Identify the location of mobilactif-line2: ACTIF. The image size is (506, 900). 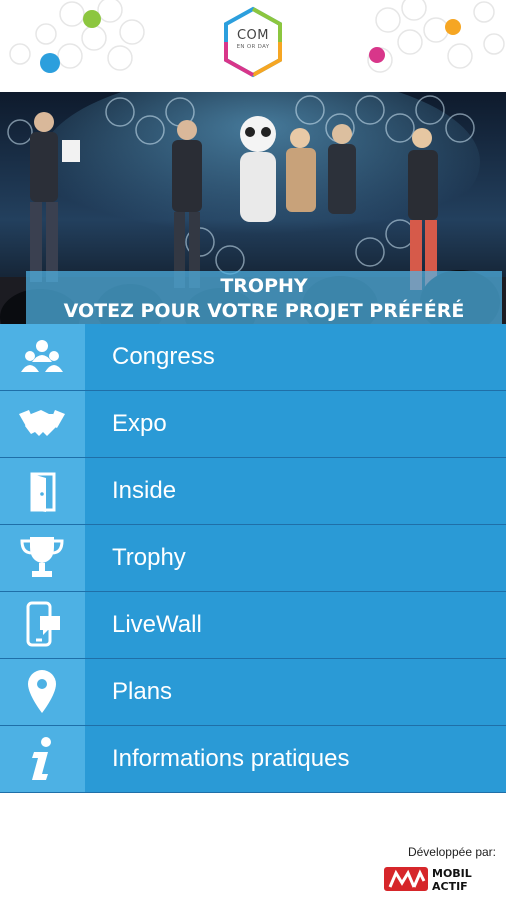
(450, 886).